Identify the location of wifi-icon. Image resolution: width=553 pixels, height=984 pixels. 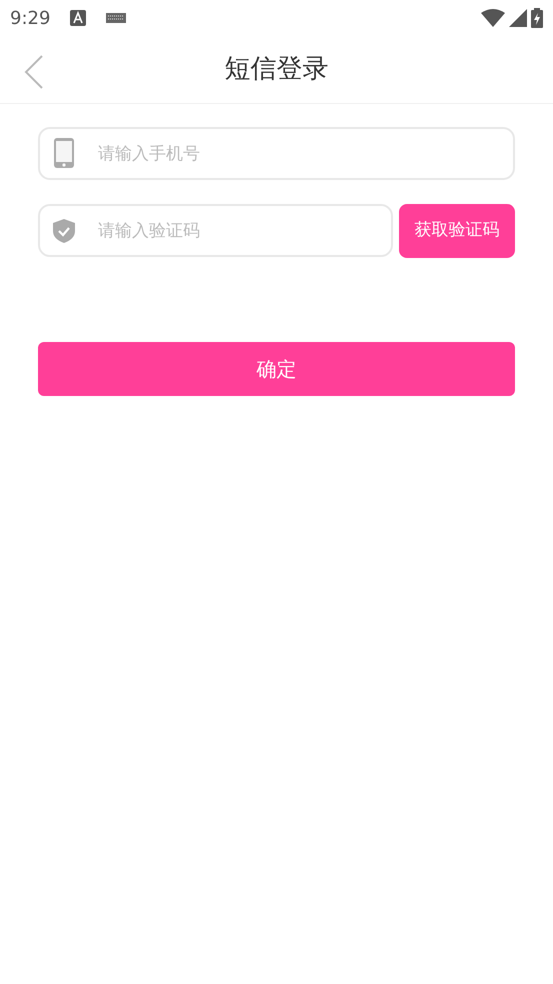
(493, 18).